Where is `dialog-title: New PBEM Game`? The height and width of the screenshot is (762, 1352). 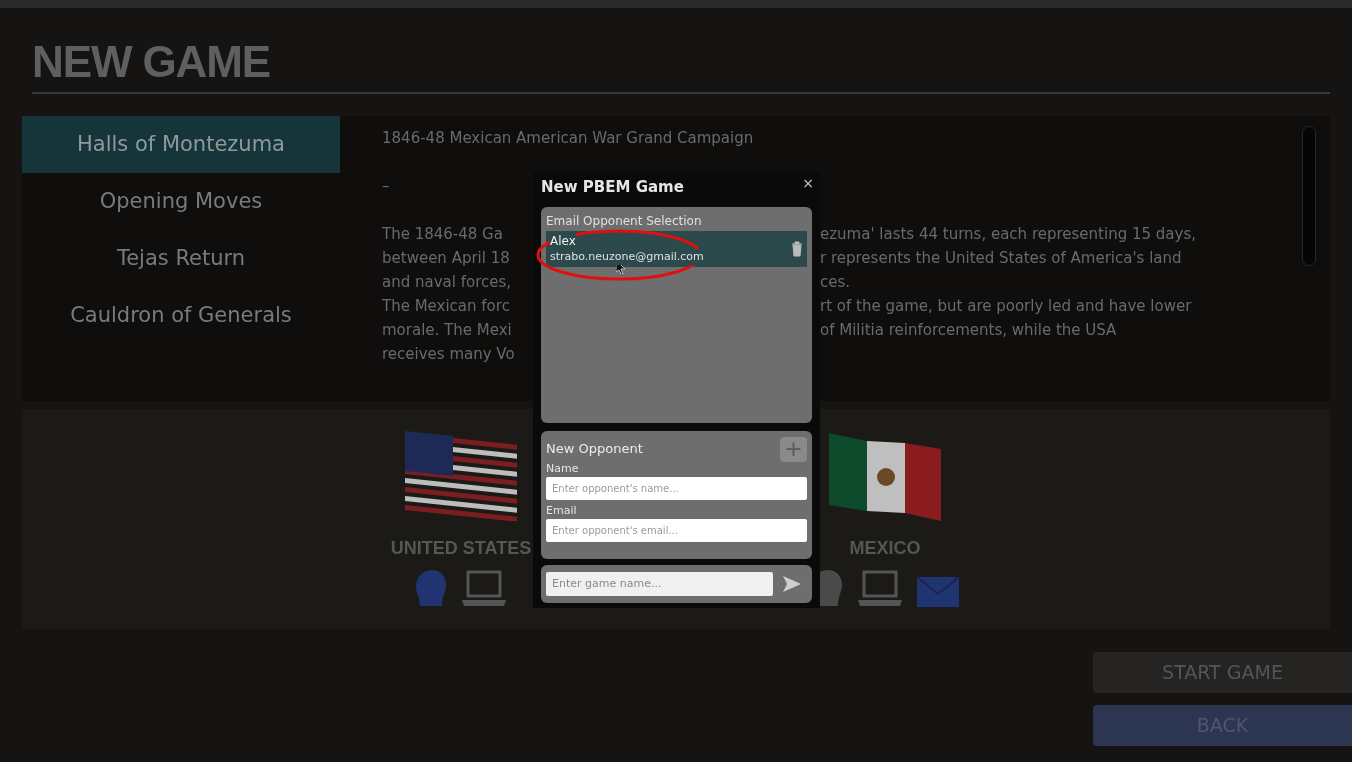 dialog-title: New PBEM Game is located at coordinates (612, 187).